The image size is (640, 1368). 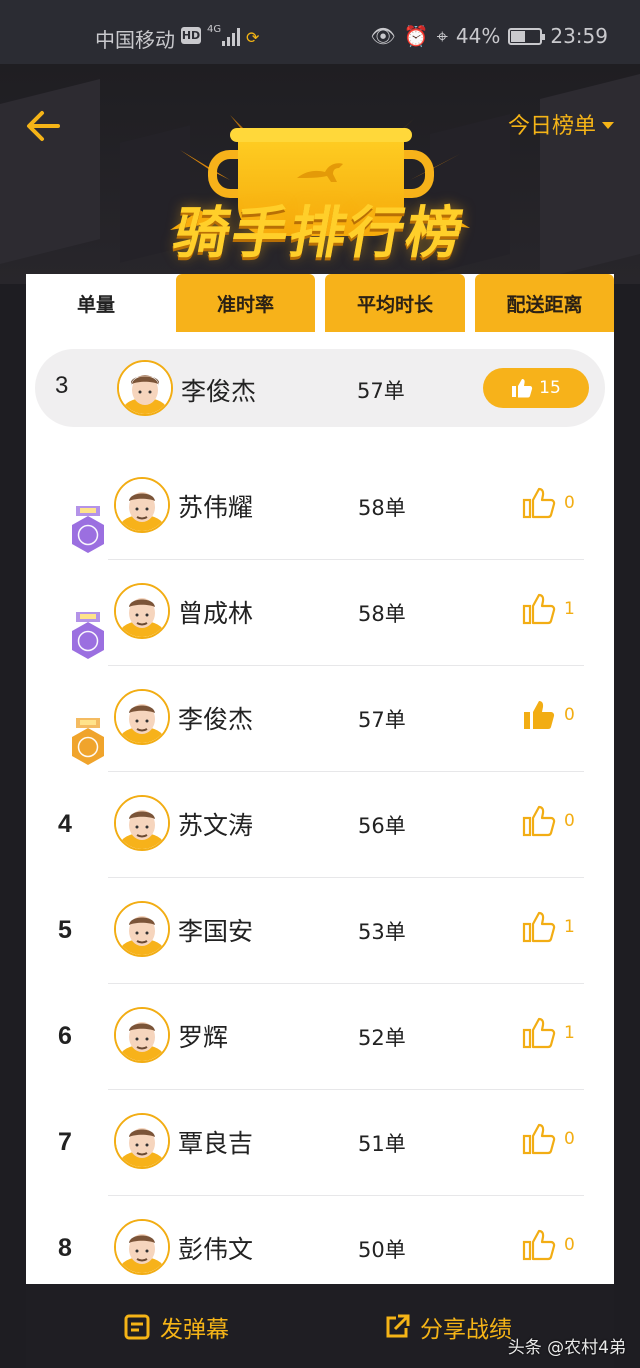 What do you see at coordinates (536, 388) in the screenshot?
I see `my-like-button: 15` at bounding box center [536, 388].